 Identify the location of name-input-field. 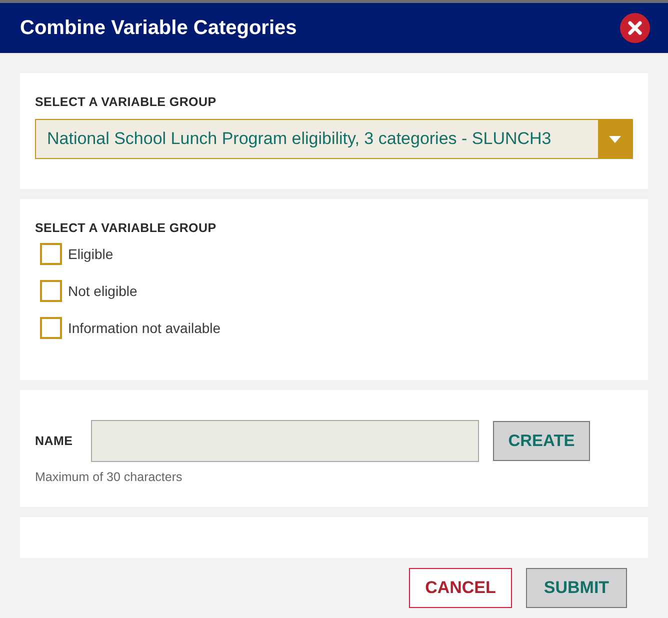
(285, 441).